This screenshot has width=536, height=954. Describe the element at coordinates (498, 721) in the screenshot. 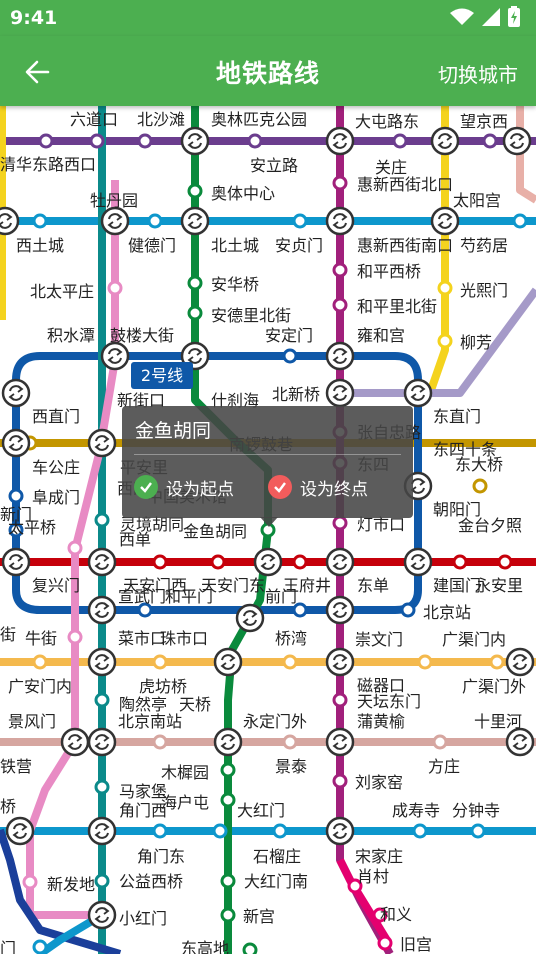

I see `station-label: 十里河` at that location.